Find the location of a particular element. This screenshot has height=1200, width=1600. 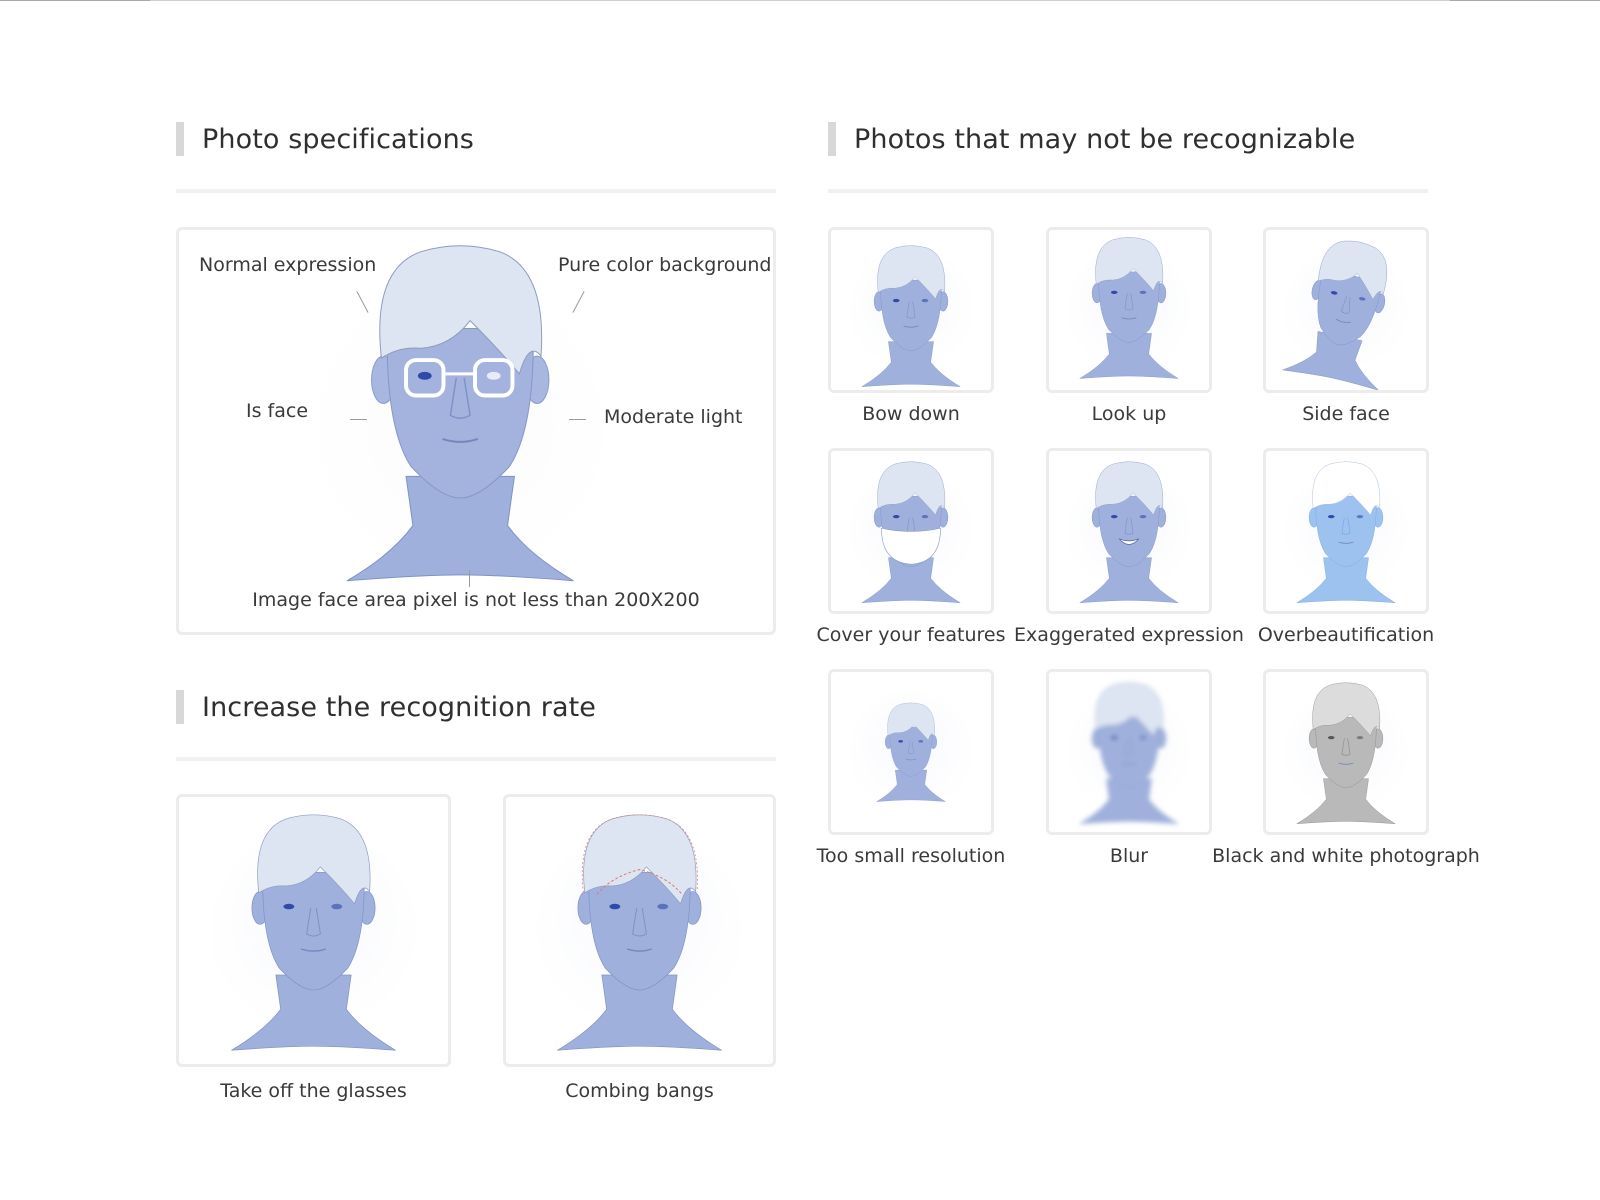

example-caption: Too small resolution is located at coordinates (911, 856).